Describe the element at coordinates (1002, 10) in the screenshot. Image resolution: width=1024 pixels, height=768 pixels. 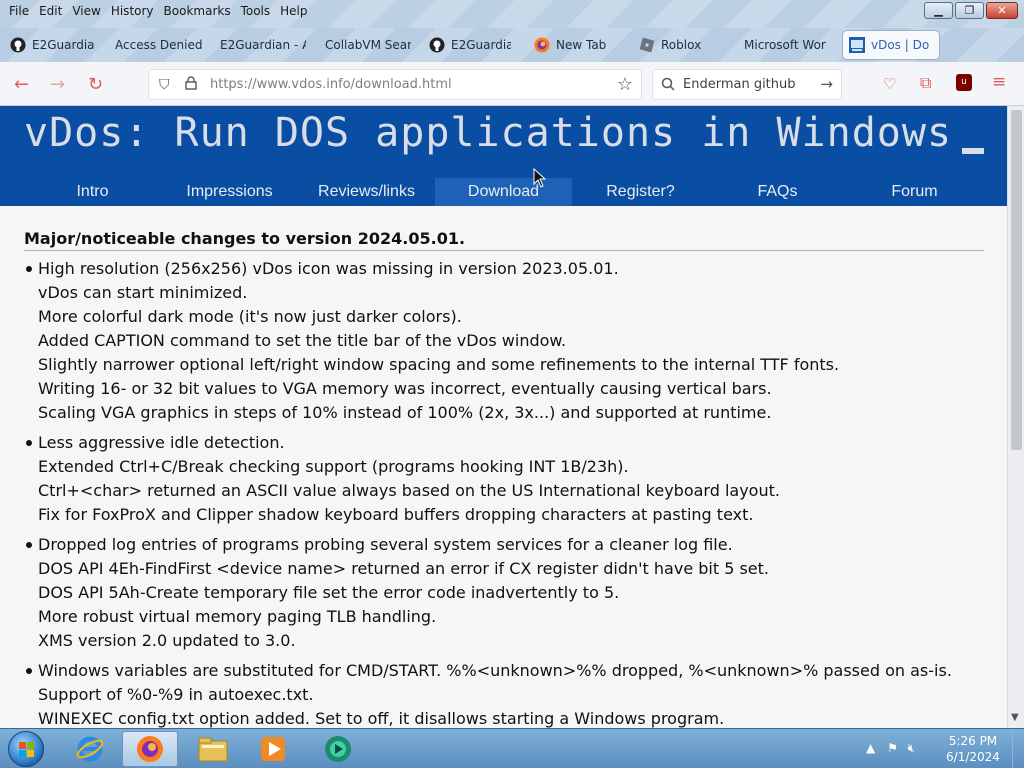
I see `close-window-button: ✕` at that location.